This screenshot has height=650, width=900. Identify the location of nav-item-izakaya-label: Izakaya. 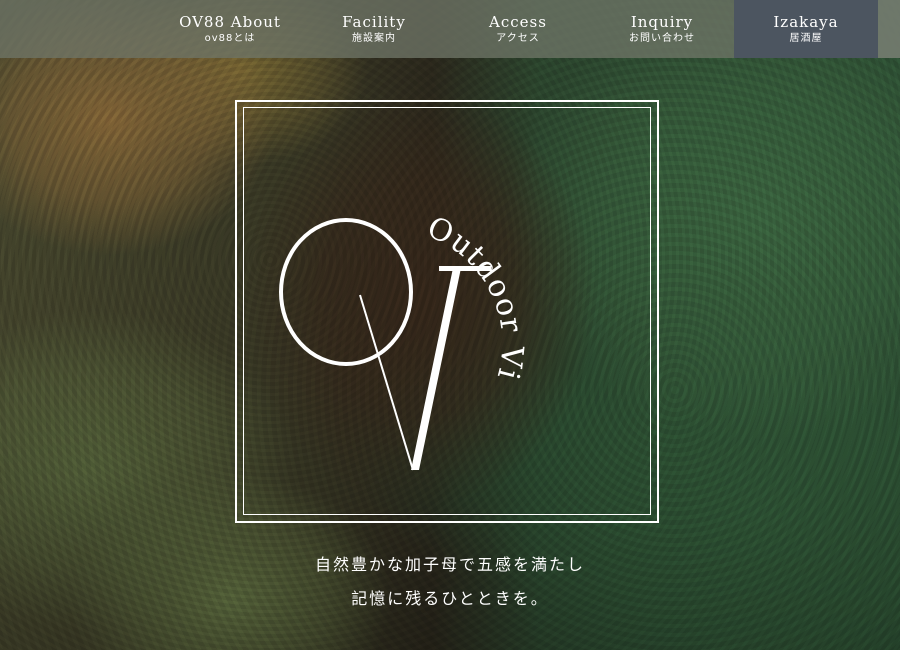
(806, 22).